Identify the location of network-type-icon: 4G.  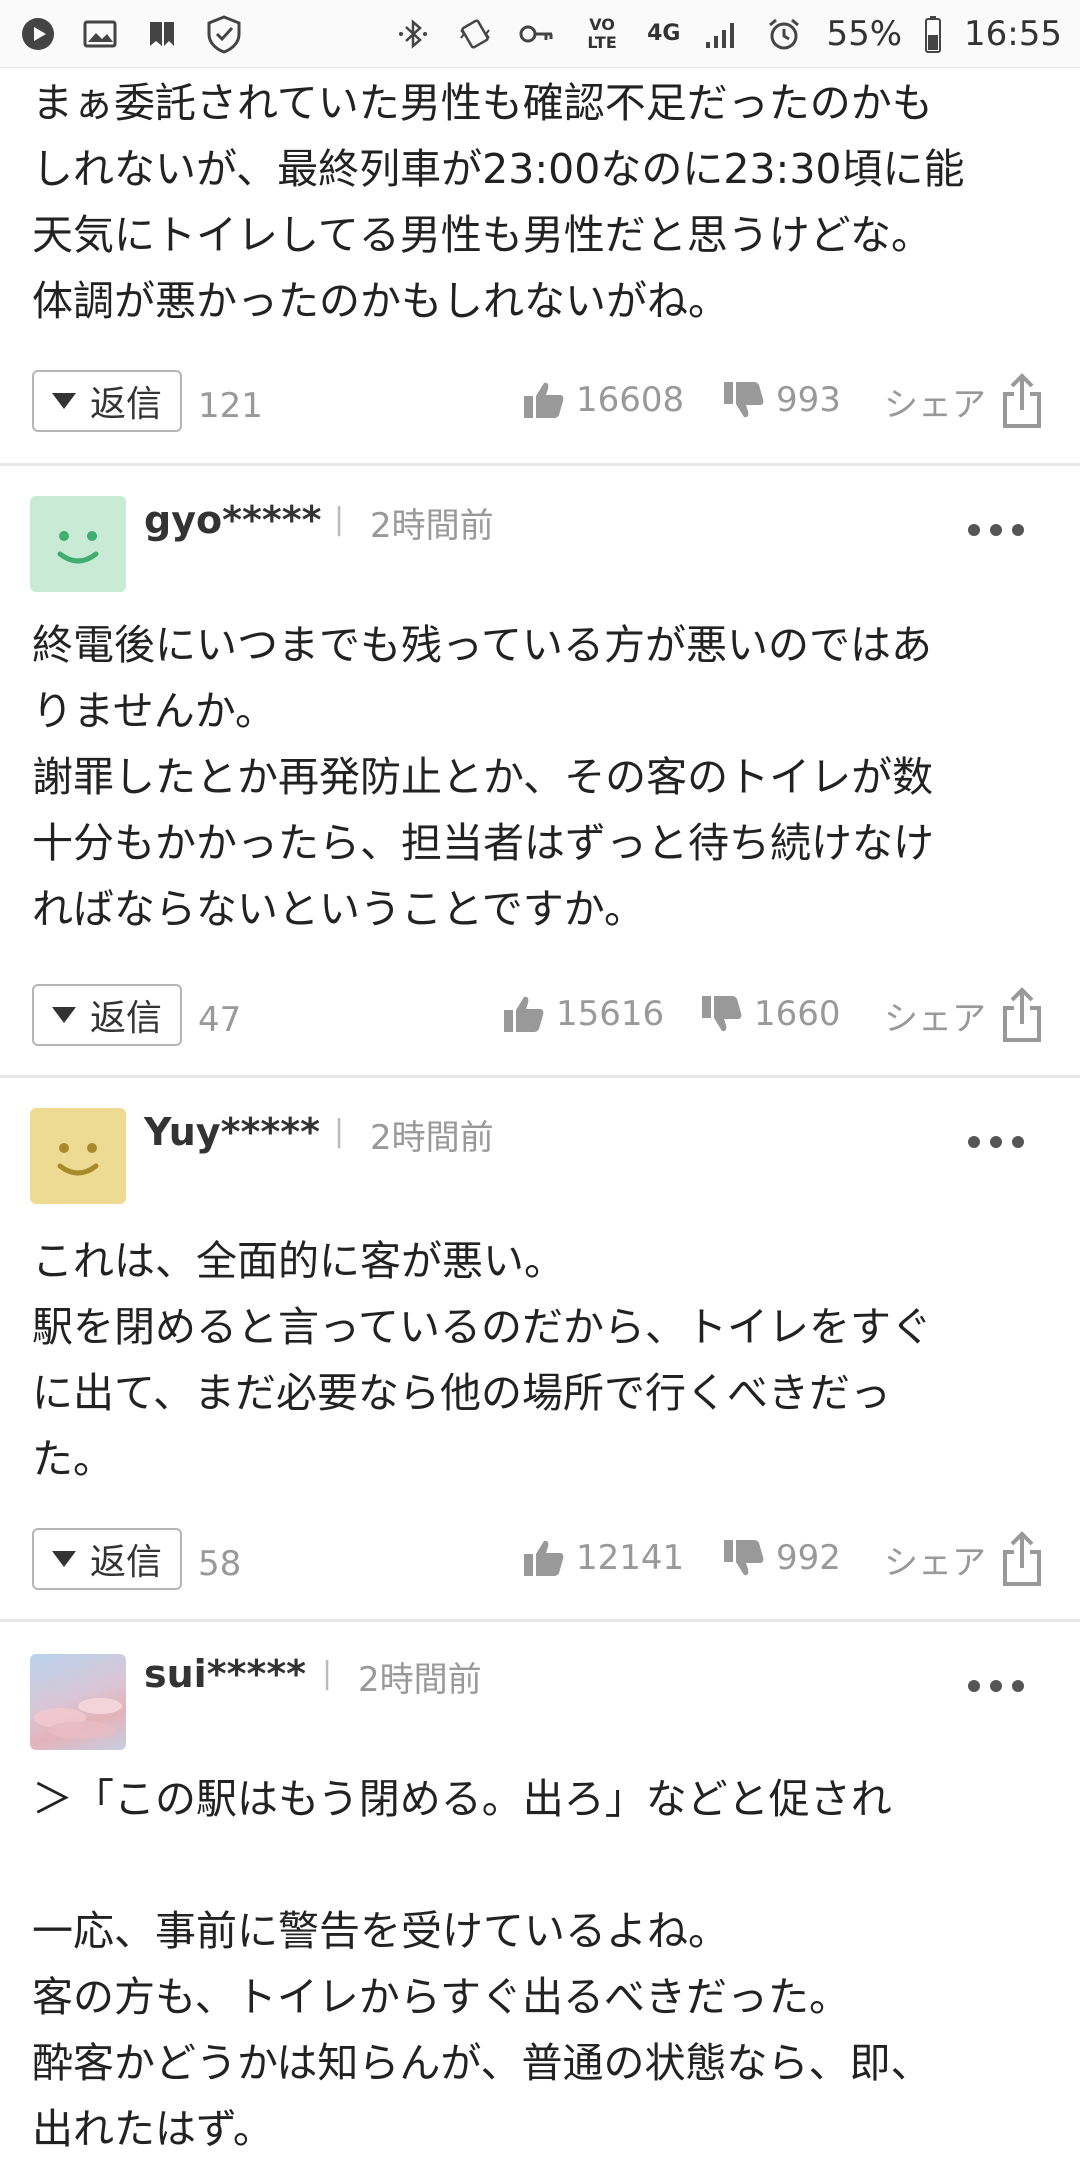
(664, 33).